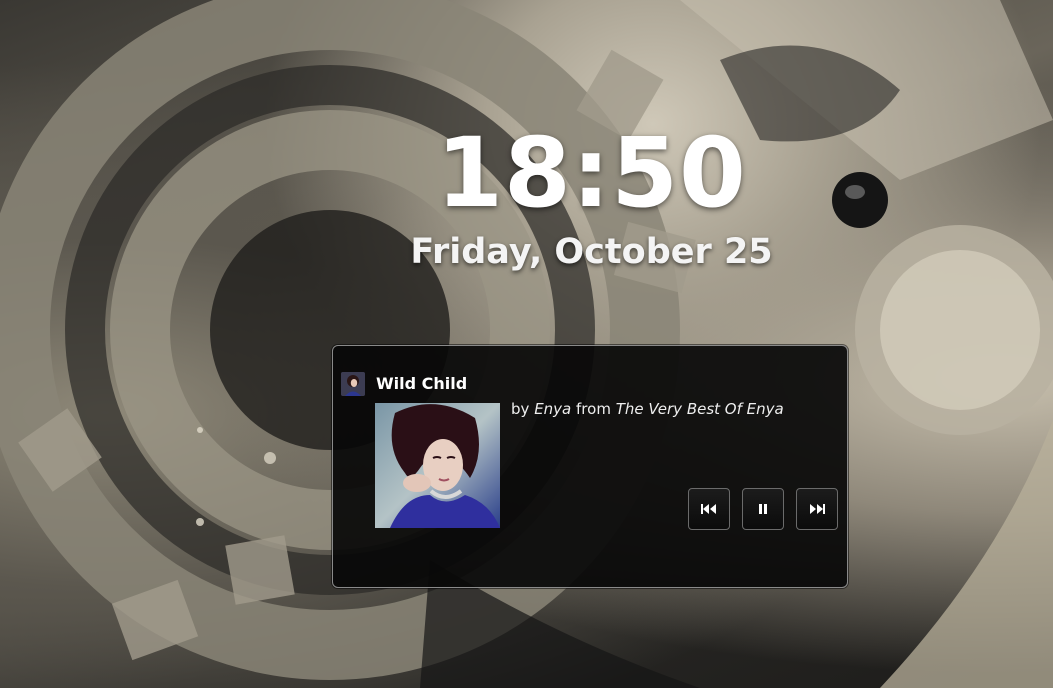 The width and height of the screenshot is (1053, 688). What do you see at coordinates (699, 409) in the screenshot?
I see `album-name: The Very Best Of Enya` at bounding box center [699, 409].